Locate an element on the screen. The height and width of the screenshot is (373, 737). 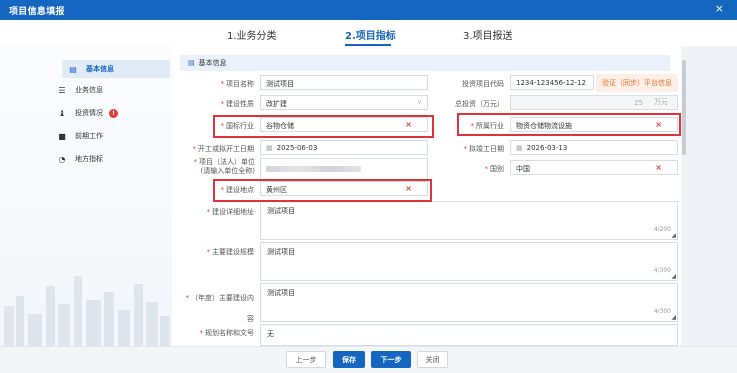
clear-icon: × is located at coordinates (658, 167).